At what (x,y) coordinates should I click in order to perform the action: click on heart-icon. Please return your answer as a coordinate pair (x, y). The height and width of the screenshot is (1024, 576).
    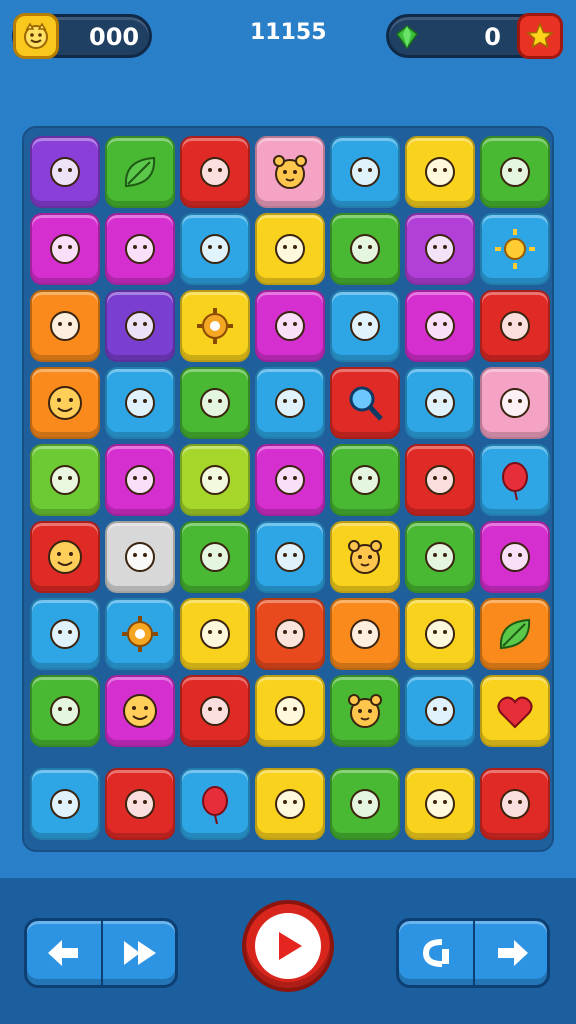
    Looking at the image, I should click on (515, 712).